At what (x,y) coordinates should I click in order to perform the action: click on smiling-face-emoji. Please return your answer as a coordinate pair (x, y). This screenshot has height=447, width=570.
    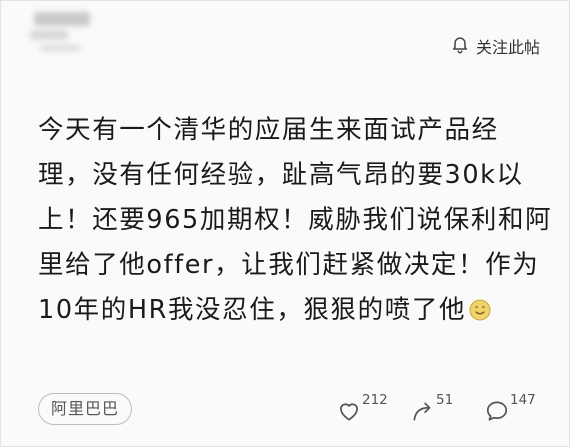
    Looking at the image, I should click on (480, 306).